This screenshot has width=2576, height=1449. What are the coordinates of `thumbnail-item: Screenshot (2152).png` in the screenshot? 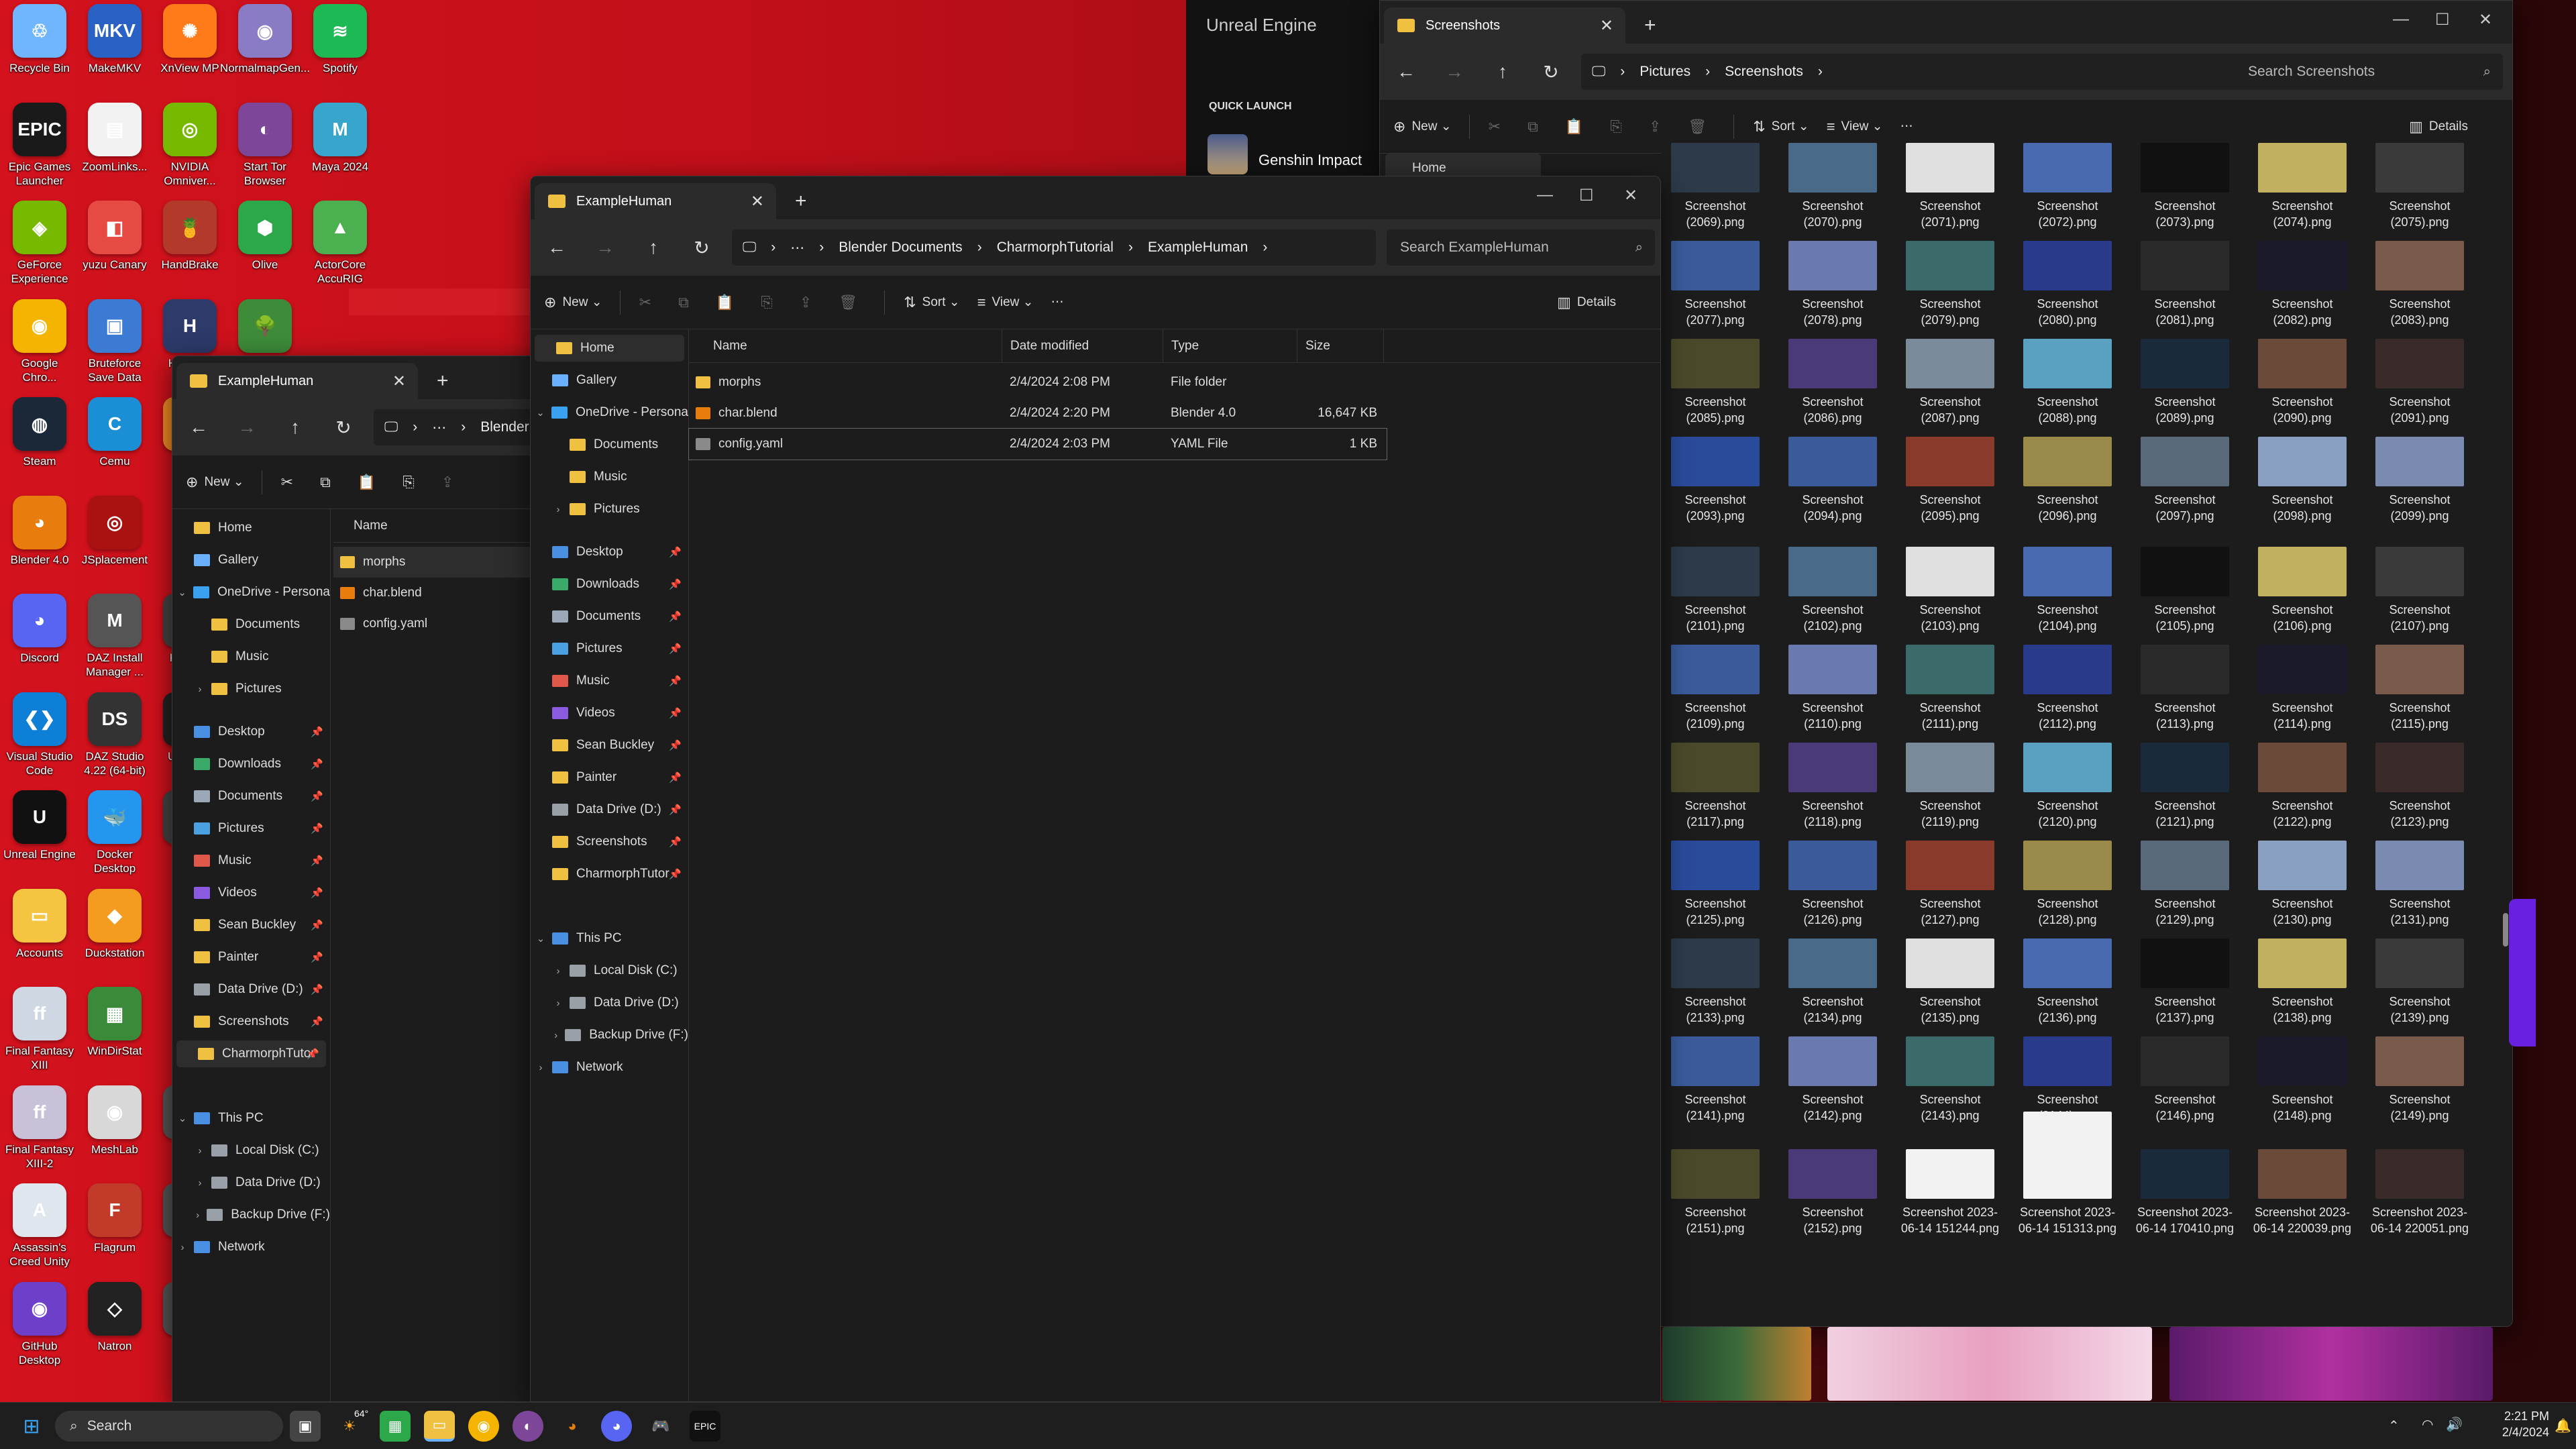 It's located at (1832, 1192).